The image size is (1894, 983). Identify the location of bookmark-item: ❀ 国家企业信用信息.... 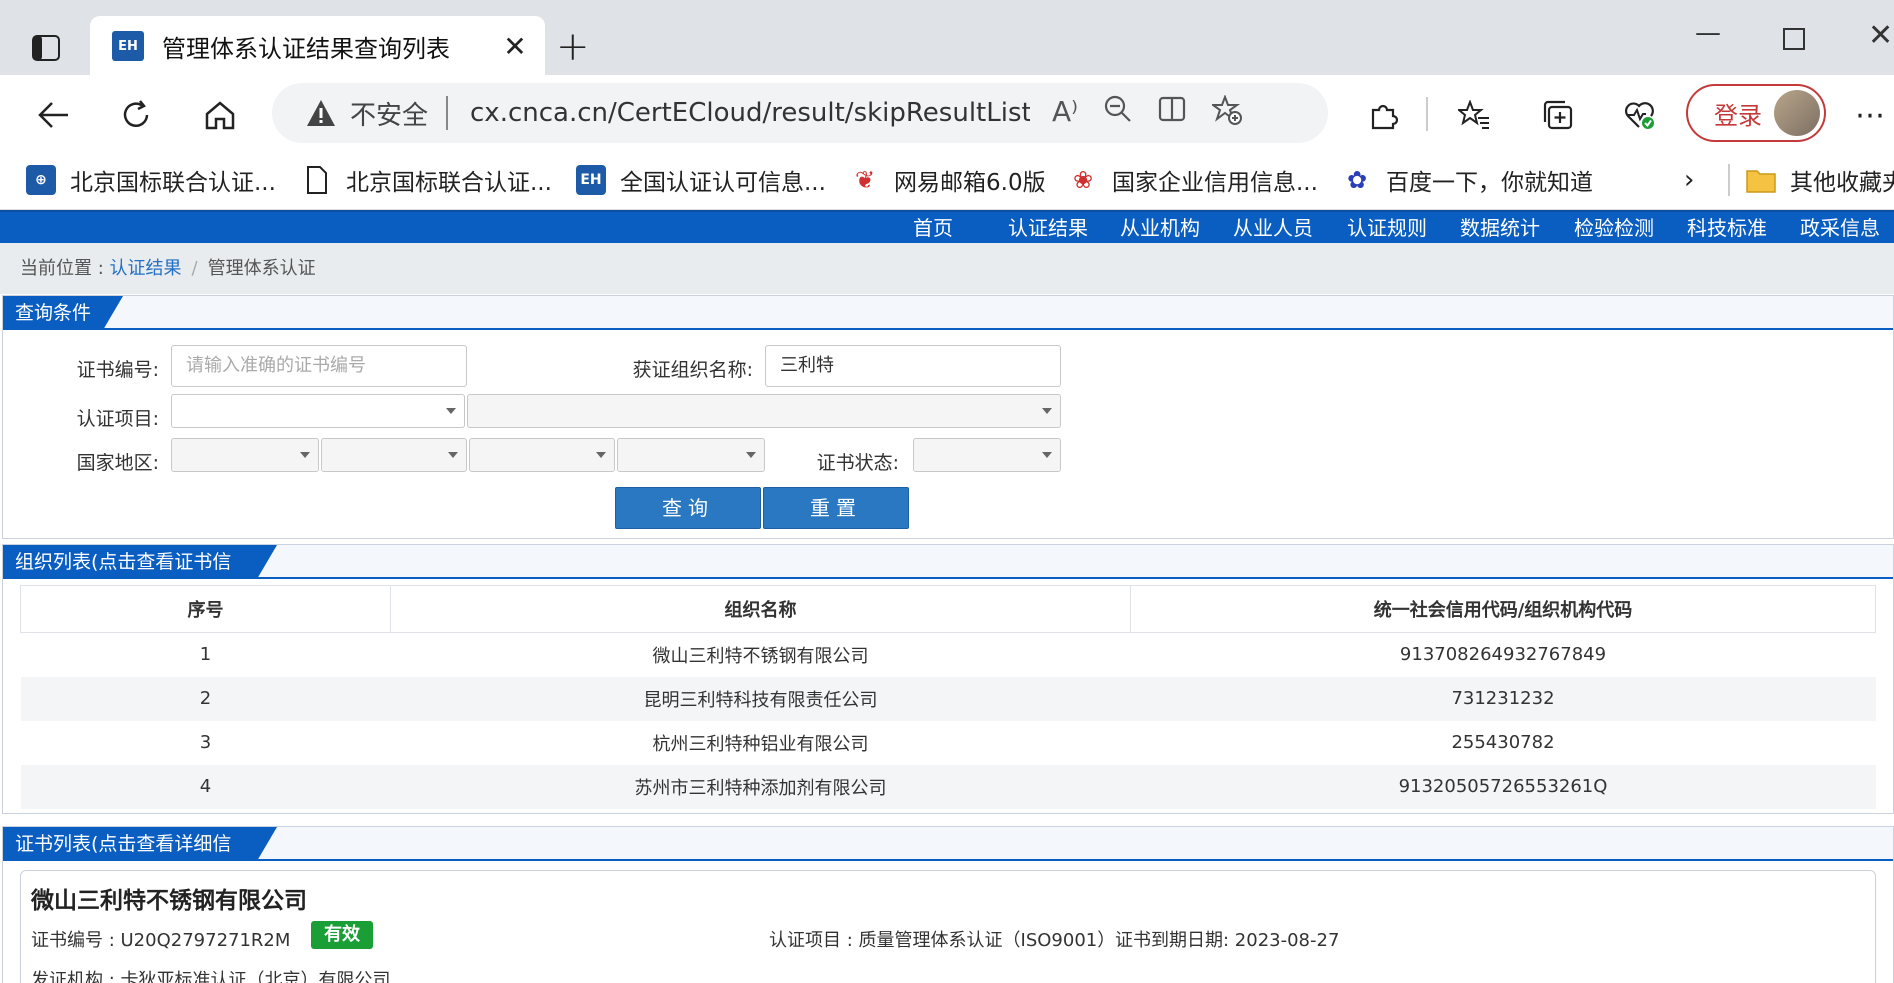
(1193, 180).